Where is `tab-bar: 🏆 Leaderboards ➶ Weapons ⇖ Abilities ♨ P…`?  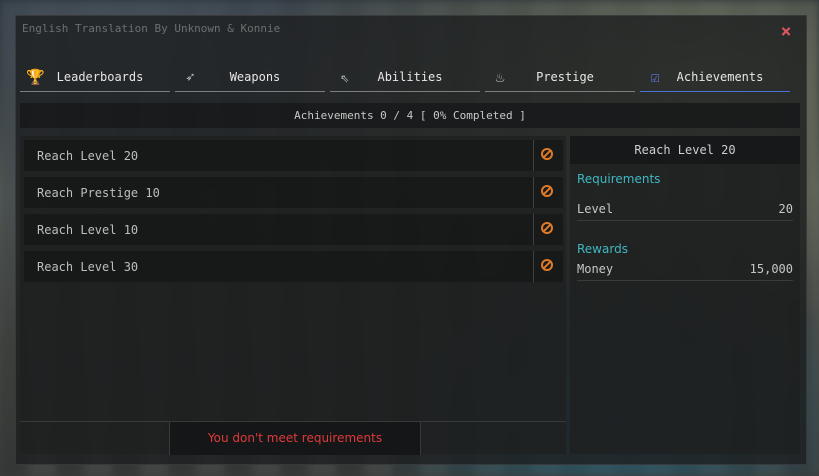
tab-bar: 🏆 Leaderboards ➶ Weapons ⇖ Abilities ♨ P… is located at coordinates (410, 79).